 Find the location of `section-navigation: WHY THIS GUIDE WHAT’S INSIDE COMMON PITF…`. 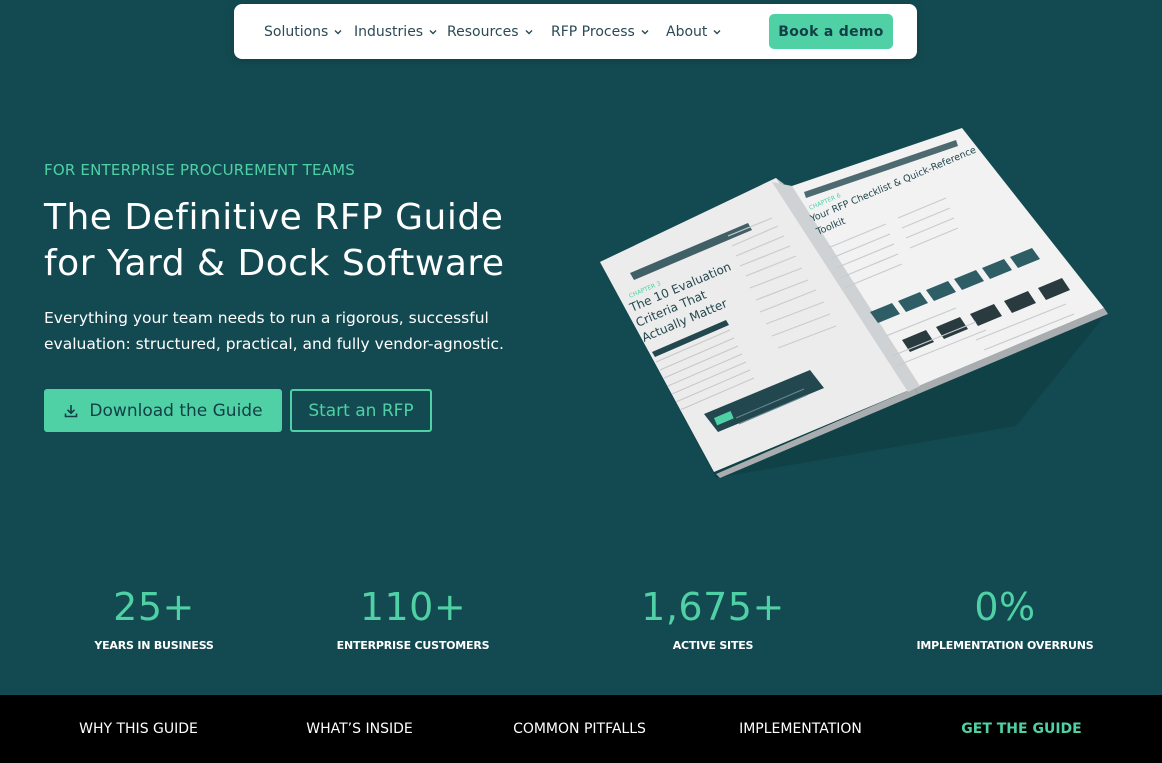

section-navigation: WHY THIS GUIDE WHAT’S INSIDE COMMON PITF… is located at coordinates (581, 729).